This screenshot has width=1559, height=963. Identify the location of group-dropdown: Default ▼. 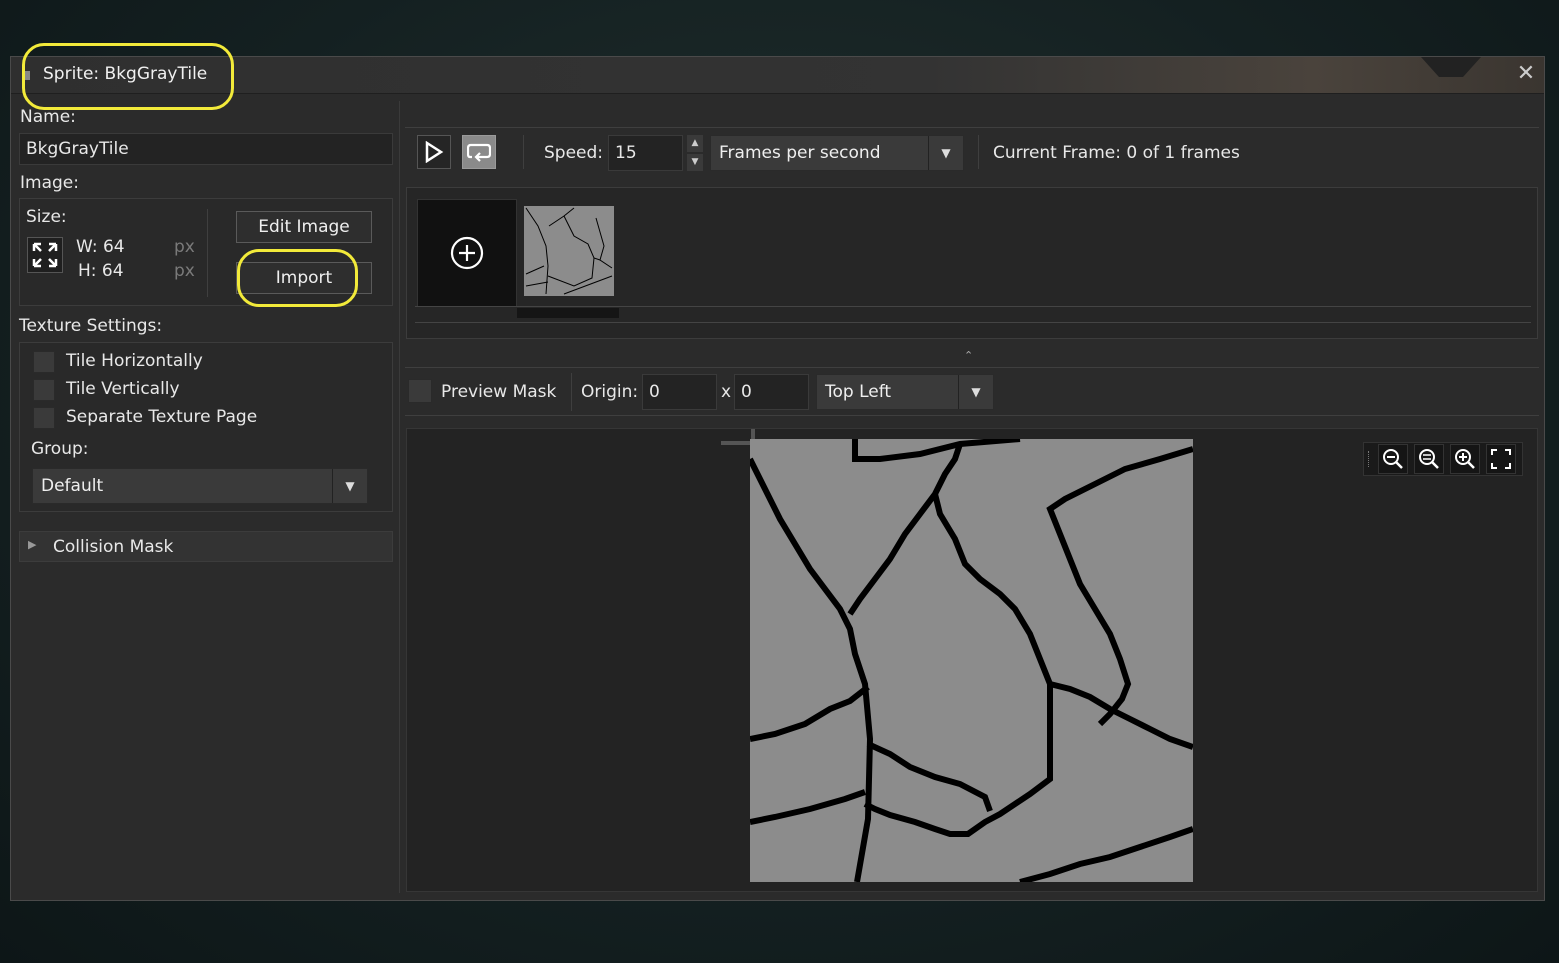
(200, 486).